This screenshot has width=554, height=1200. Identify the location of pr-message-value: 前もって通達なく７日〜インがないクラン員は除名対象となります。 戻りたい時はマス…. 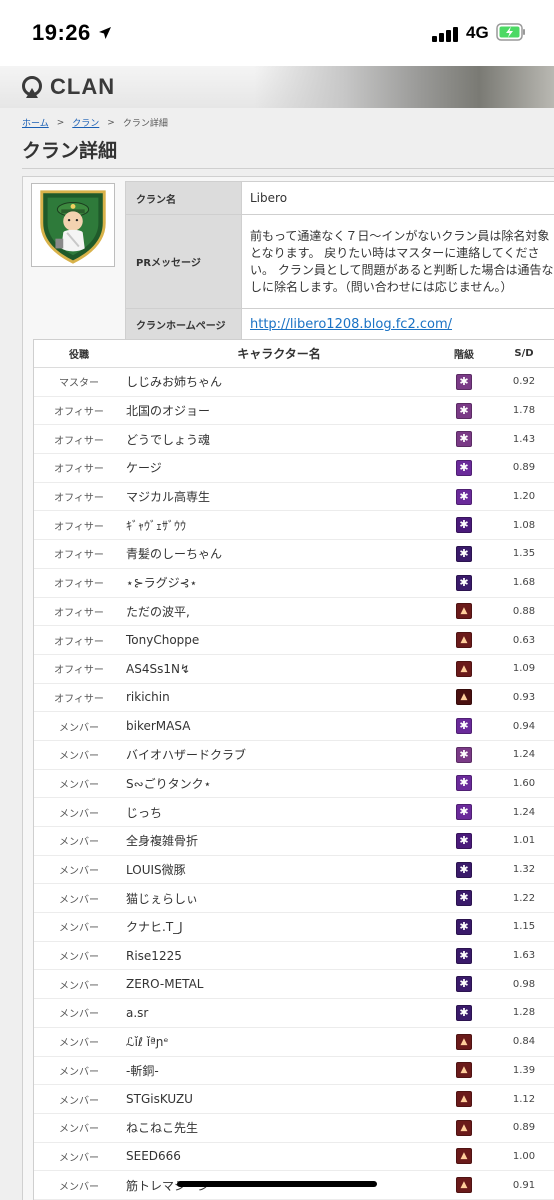
(397, 261).